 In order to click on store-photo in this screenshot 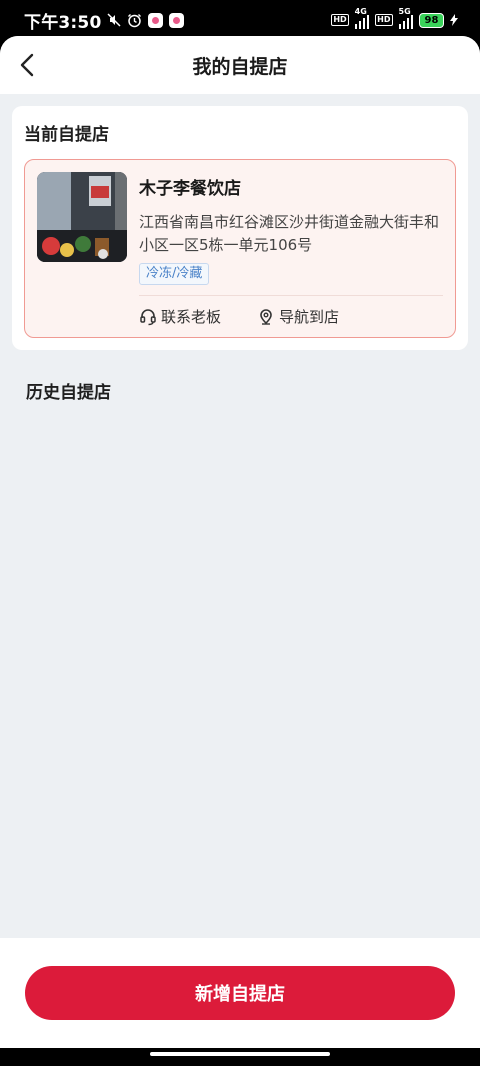, I will do `click(82, 217)`.